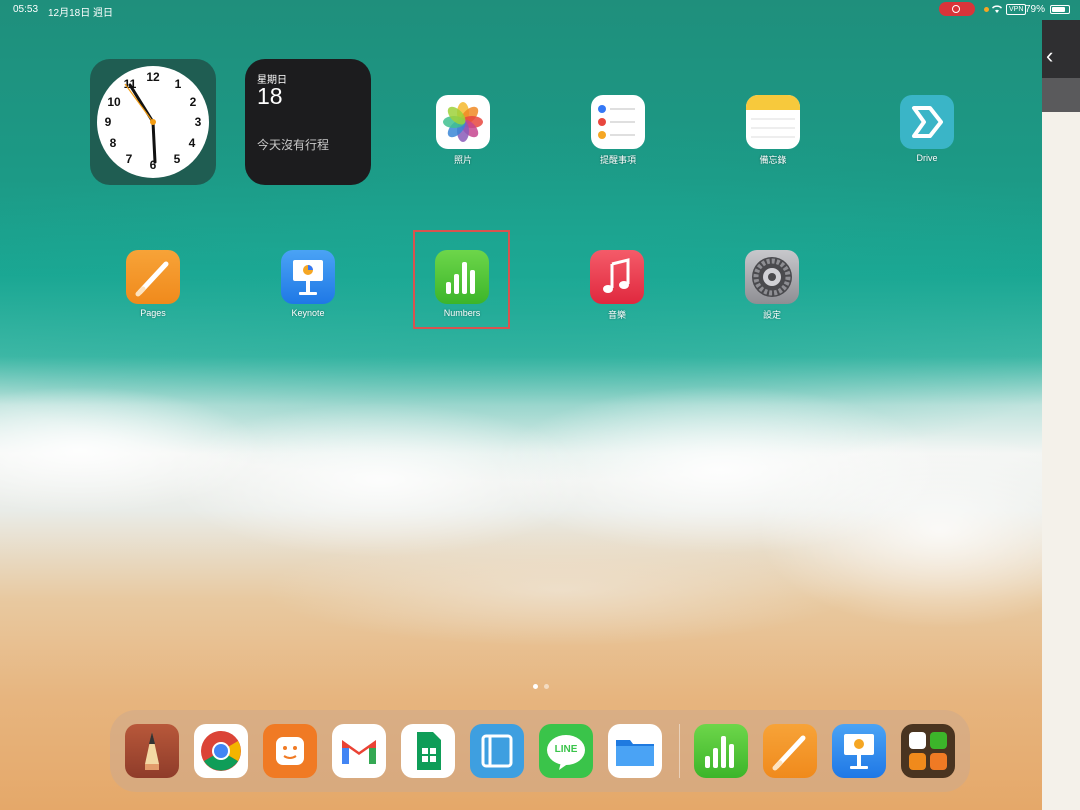 The width and height of the screenshot is (1080, 810). Describe the element at coordinates (308, 313) in the screenshot. I see `app-label: Keynote` at that location.